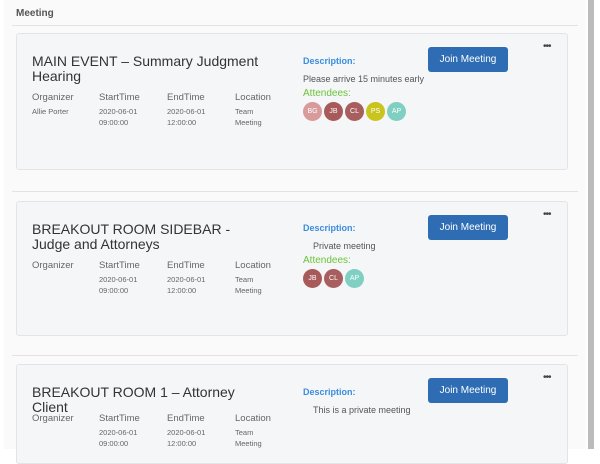  What do you see at coordinates (362, 410) in the screenshot?
I see `description-text: This is a private meeting` at bounding box center [362, 410].